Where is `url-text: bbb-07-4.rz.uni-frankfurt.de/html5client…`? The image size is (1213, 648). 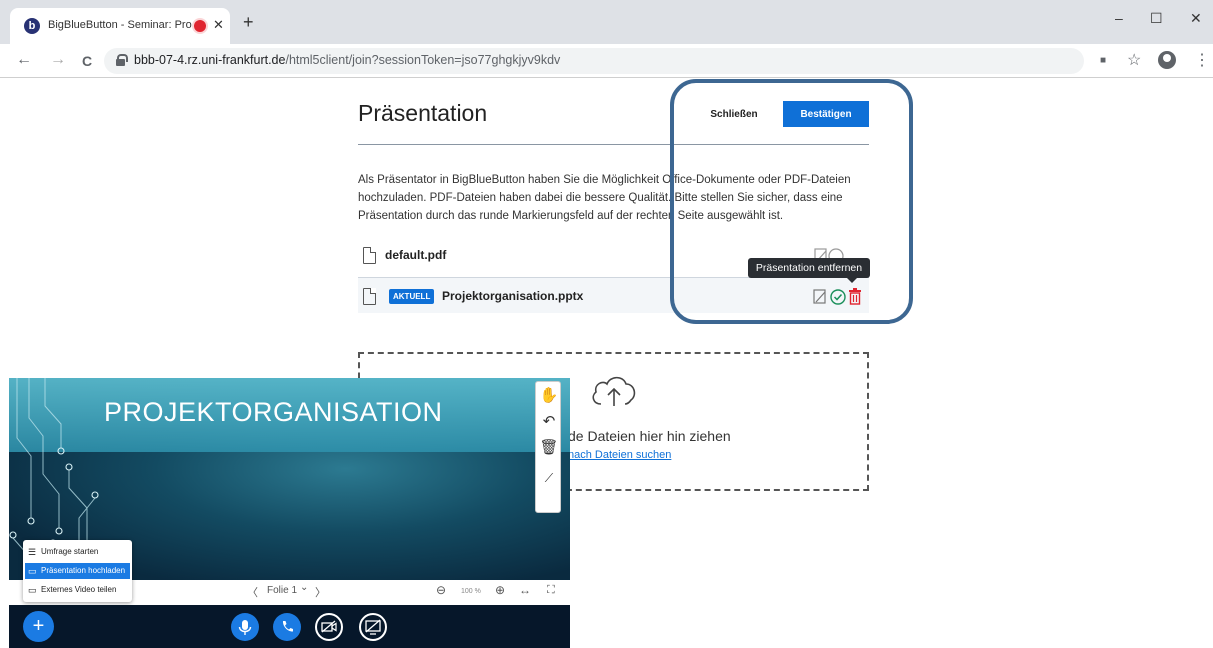 url-text: bbb-07-4.rz.uni-frankfurt.de/html5client… is located at coordinates (347, 60).